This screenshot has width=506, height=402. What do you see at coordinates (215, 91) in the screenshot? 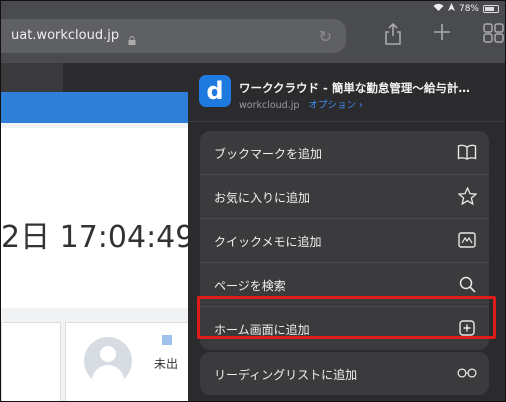
I see `site-icon: d` at bounding box center [215, 91].